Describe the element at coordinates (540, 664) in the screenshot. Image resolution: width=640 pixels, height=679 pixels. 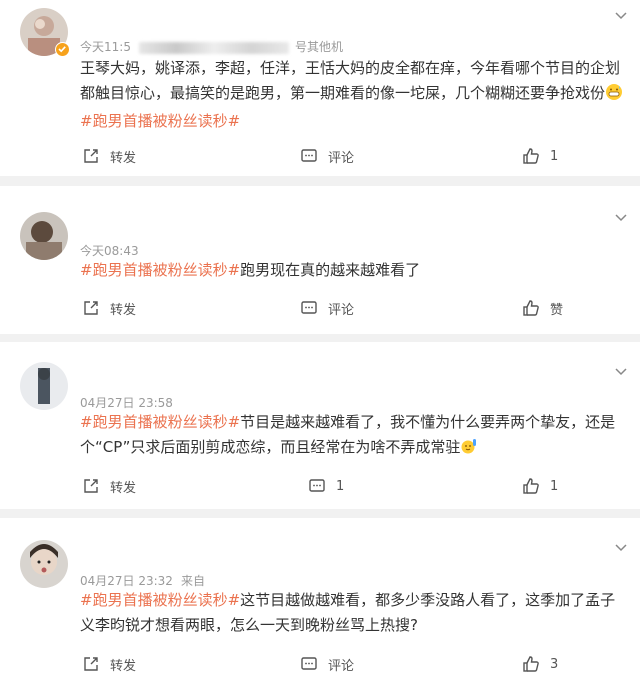
I see `like-button: 3` at that location.